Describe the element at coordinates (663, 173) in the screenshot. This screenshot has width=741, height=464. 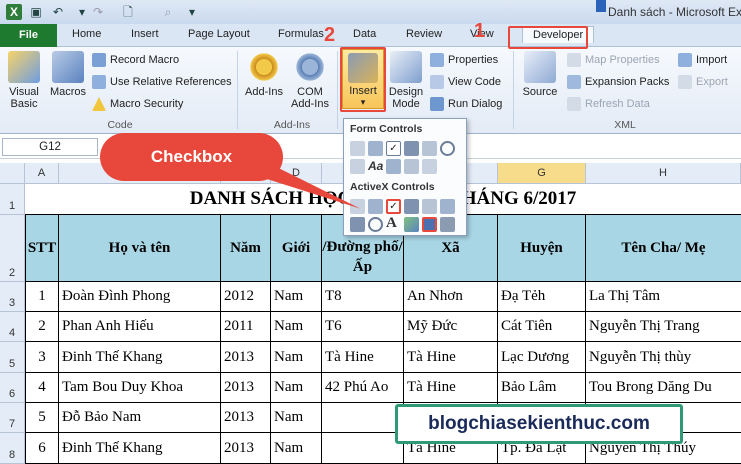
I see `column-header: H` at that location.